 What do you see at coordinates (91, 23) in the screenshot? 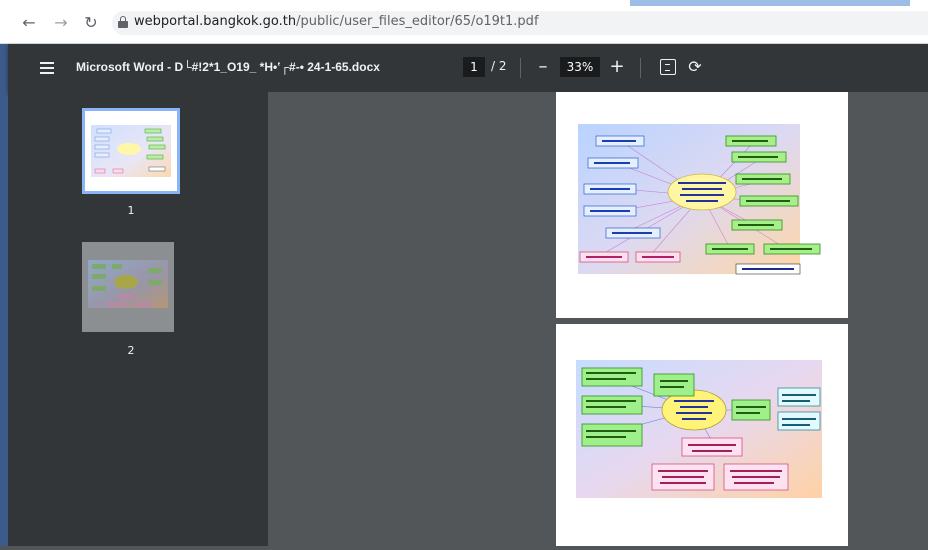
I see `reload-icon: ↻` at bounding box center [91, 23].